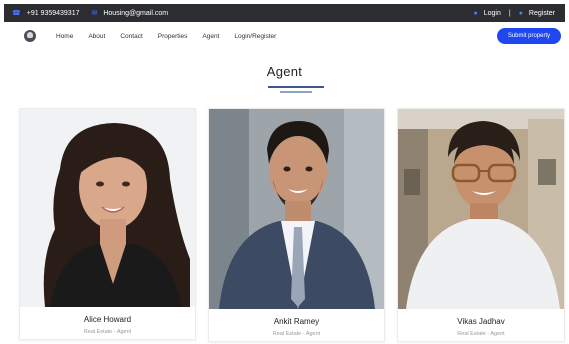  What do you see at coordinates (173, 36) in the screenshot?
I see `nav-item-properties: Properties` at bounding box center [173, 36].